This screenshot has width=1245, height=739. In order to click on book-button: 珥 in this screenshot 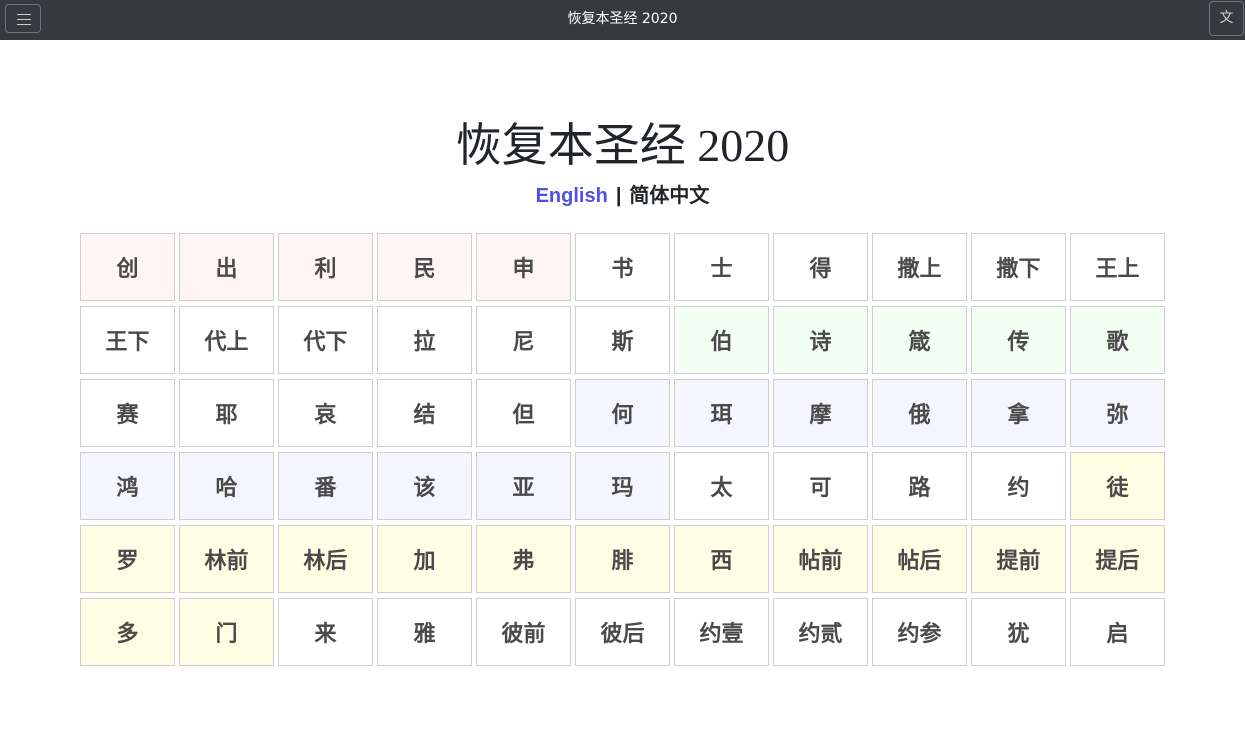, I will do `click(721, 413)`.